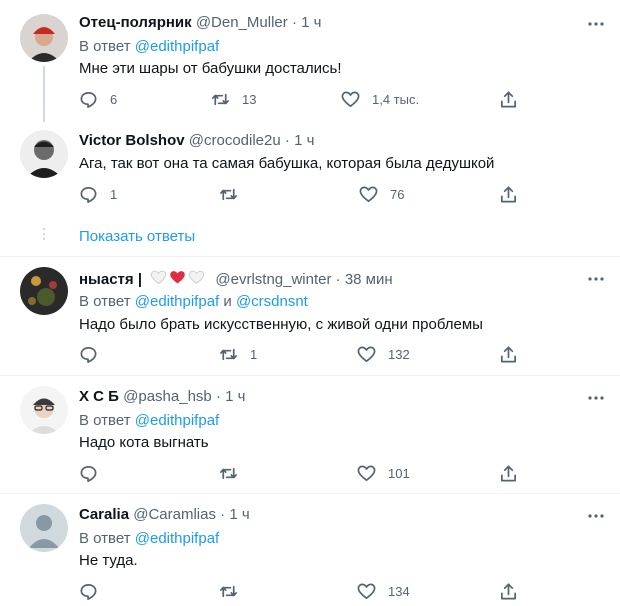 This screenshot has height=606, width=620. Describe the element at coordinates (397, 194) in the screenshot. I see `like-count: 76` at that location.